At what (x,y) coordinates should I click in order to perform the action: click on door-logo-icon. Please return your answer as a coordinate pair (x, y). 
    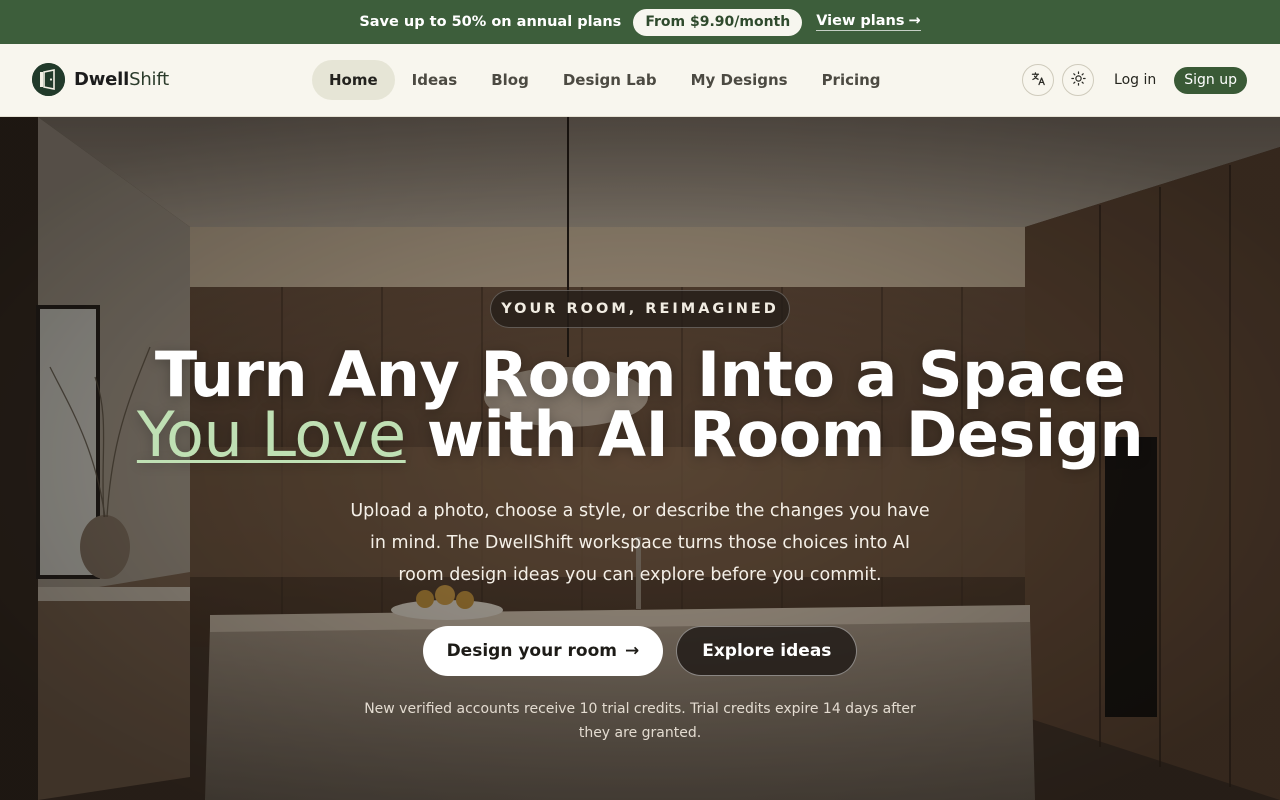
    Looking at the image, I should click on (48, 79).